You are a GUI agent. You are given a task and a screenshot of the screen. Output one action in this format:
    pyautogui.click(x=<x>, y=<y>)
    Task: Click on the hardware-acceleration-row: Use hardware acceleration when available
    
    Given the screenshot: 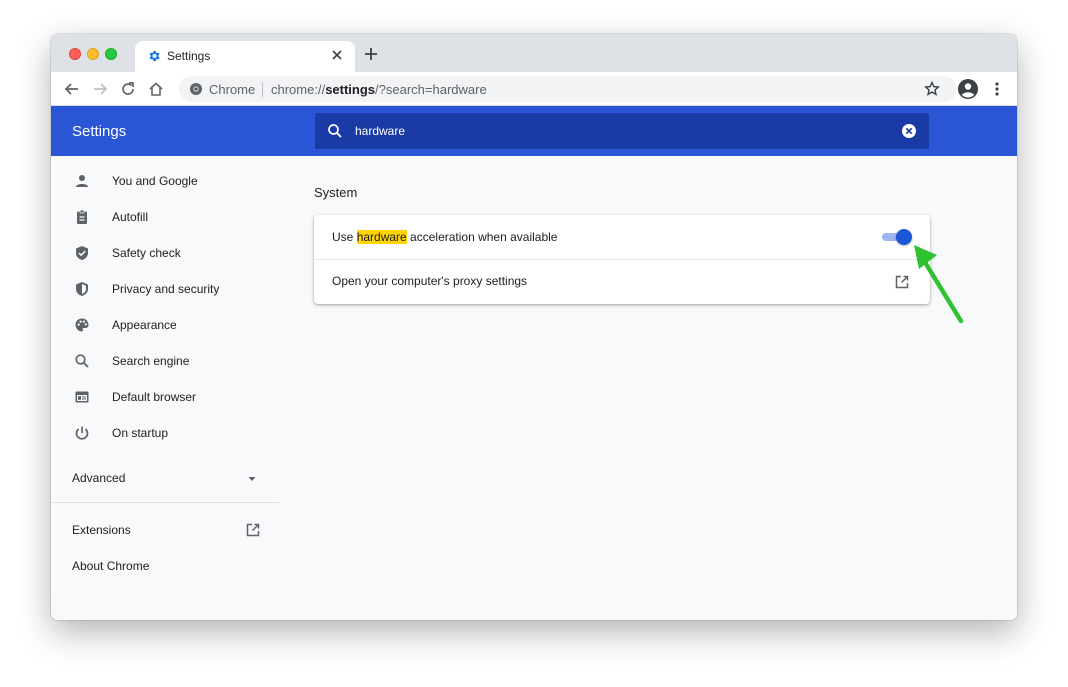 What is the action you would take?
    pyautogui.click(x=622, y=237)
    